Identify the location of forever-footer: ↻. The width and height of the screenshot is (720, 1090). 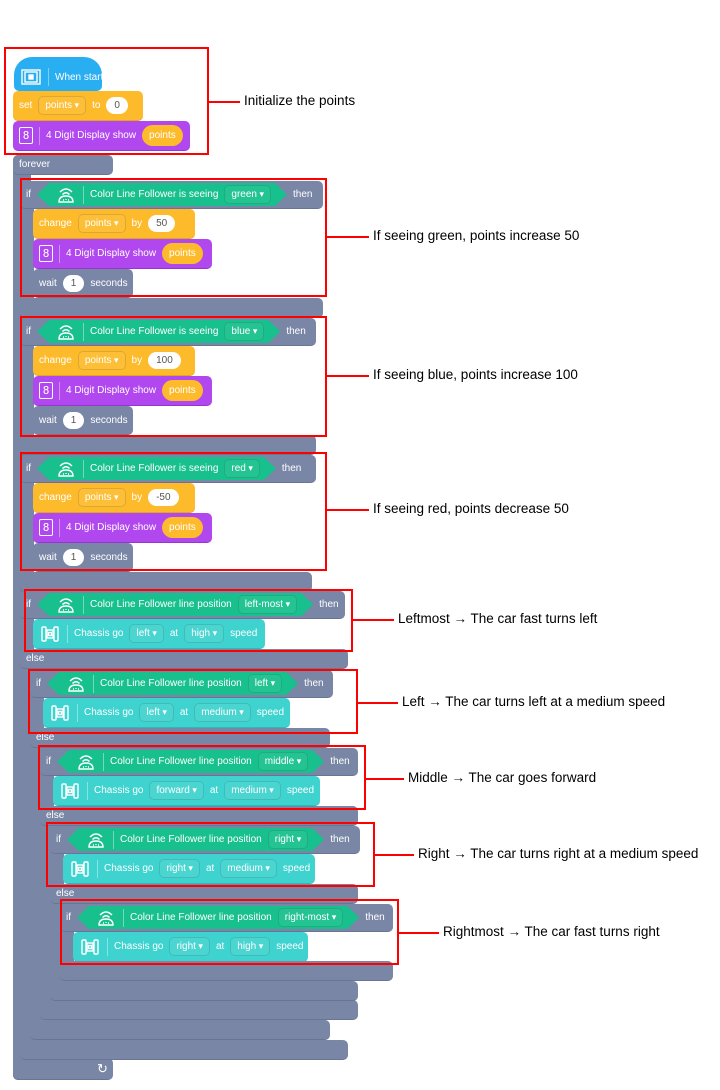
(63, 1069).